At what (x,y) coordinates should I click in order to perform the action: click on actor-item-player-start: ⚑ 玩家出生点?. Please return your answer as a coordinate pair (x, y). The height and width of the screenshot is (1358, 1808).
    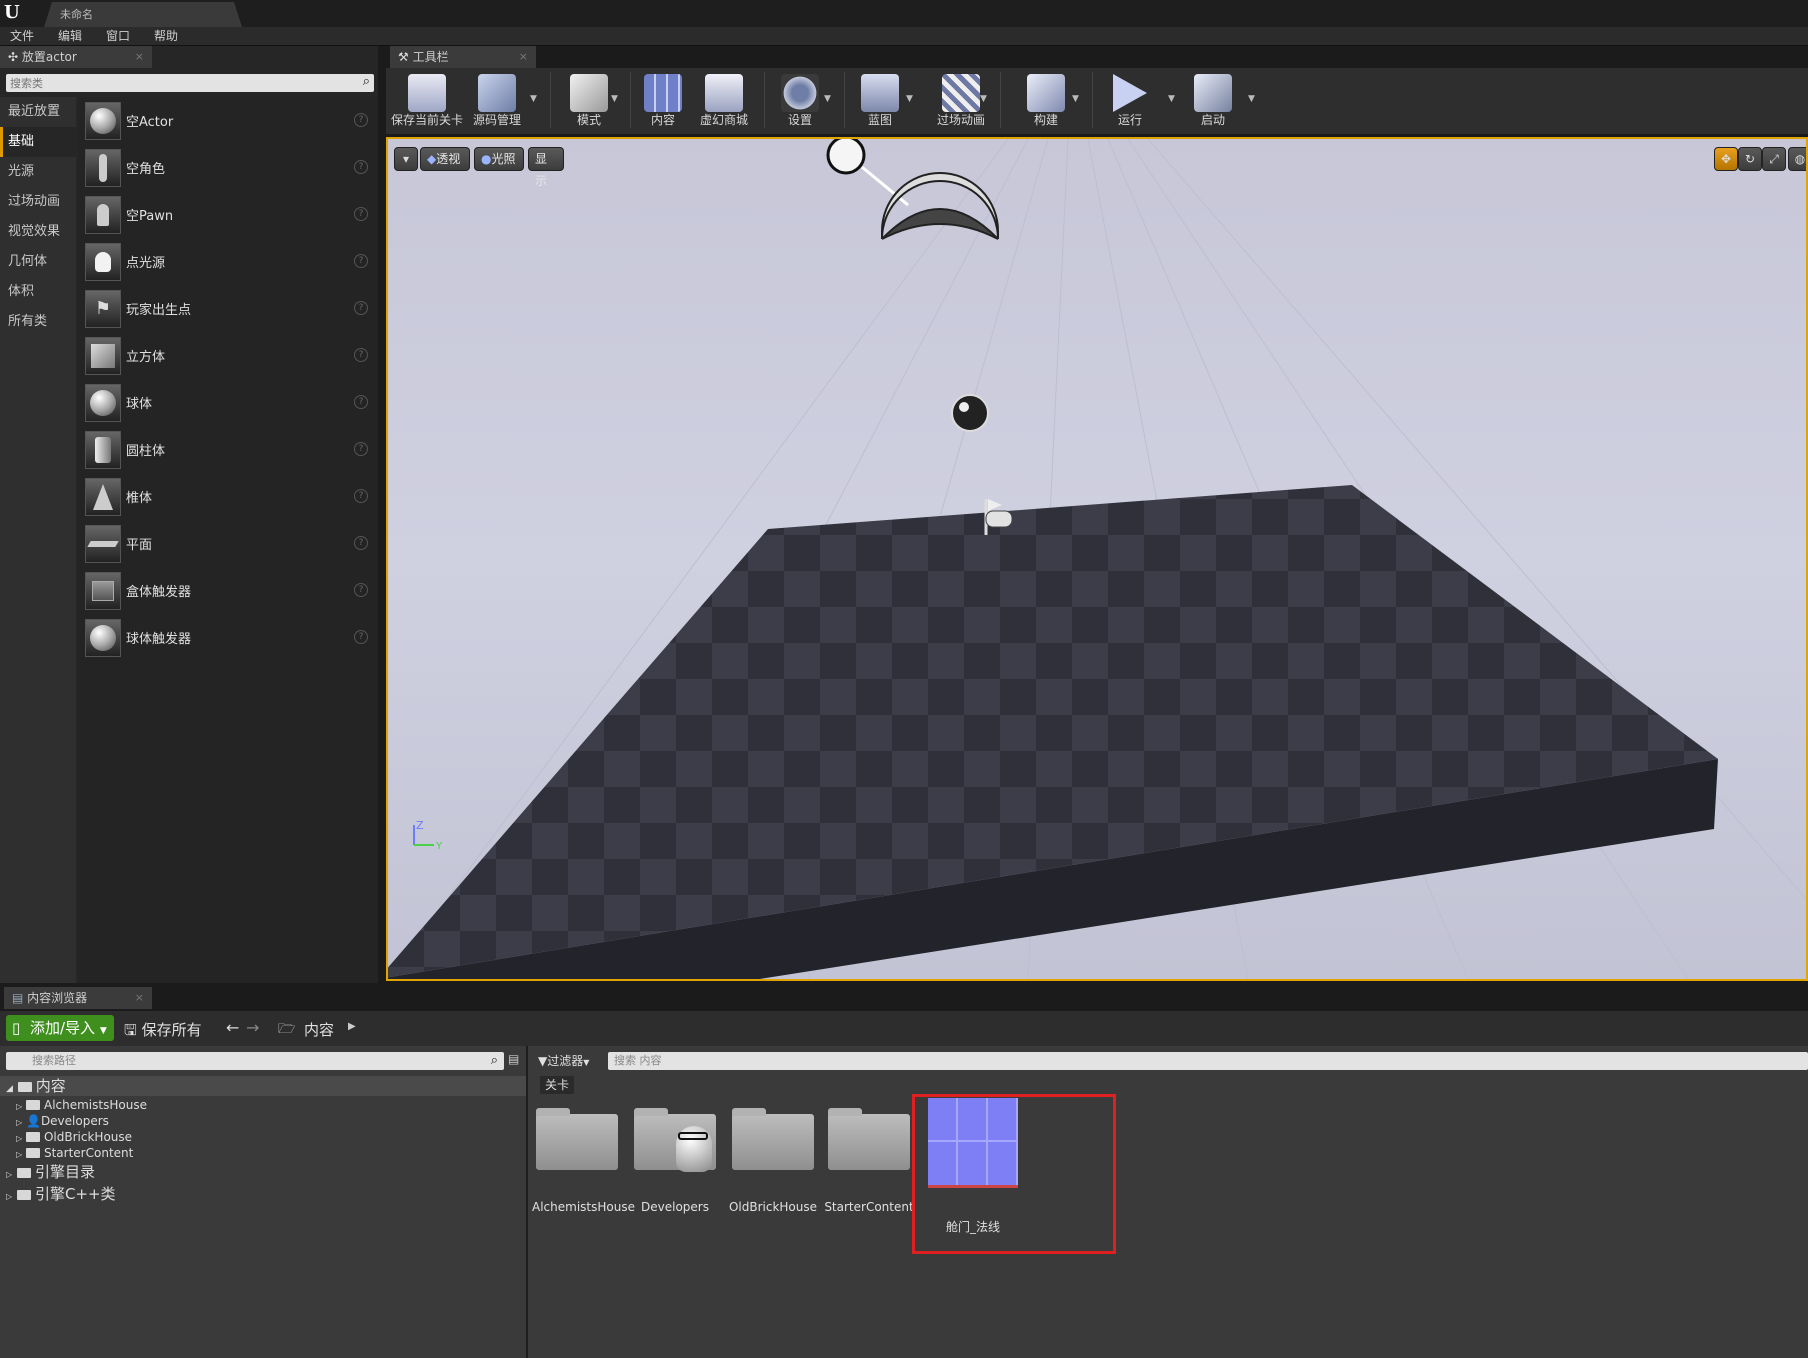
    Looking at the image, I should click on (228, 308).